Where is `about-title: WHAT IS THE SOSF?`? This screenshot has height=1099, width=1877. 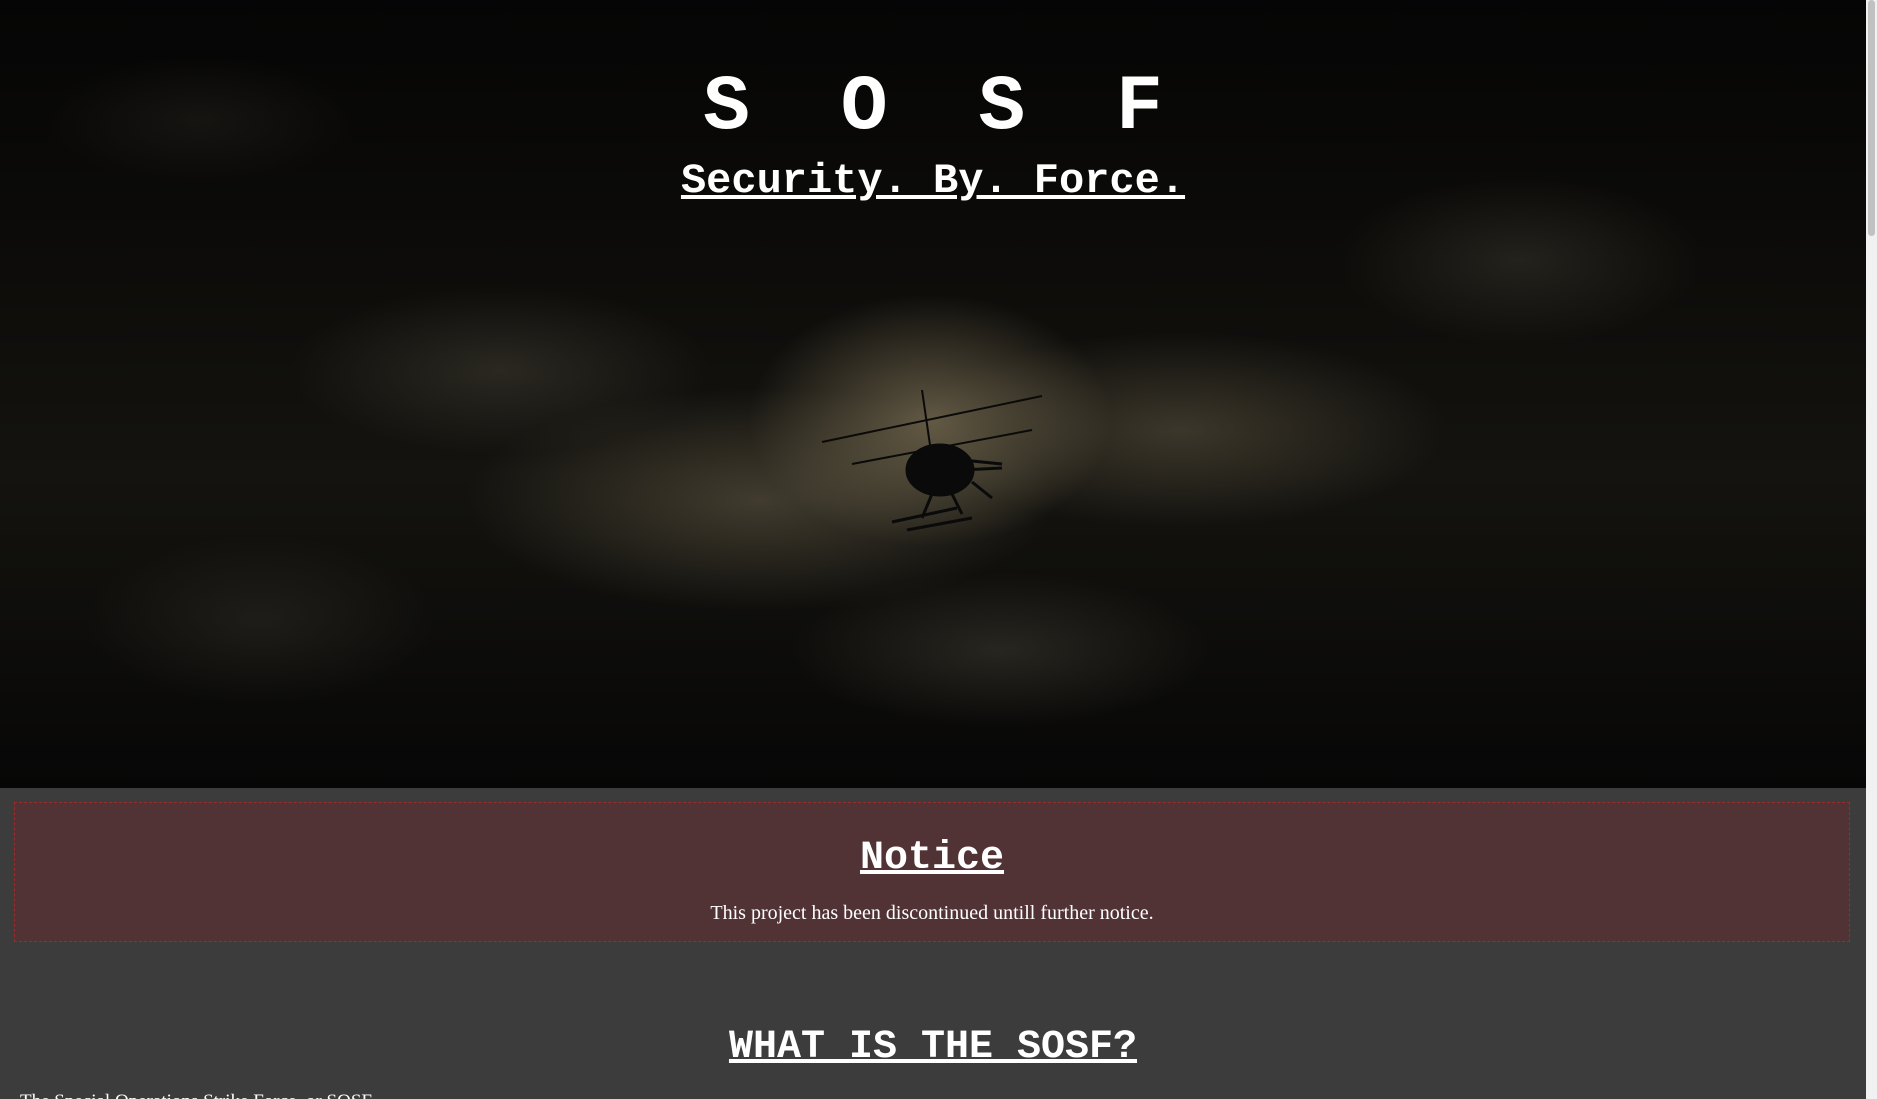 about-title: WHAT IS THE SOSF? is located at coordinates (933, 1047).